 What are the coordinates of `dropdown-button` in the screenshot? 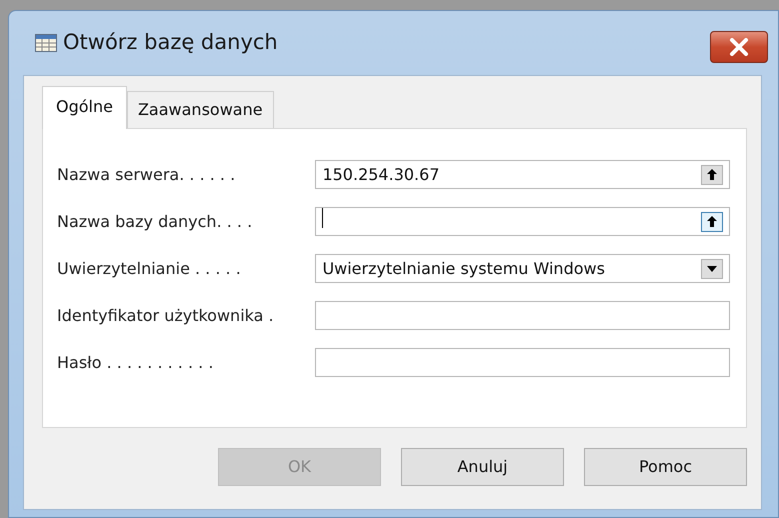 It's located at (712, 268).